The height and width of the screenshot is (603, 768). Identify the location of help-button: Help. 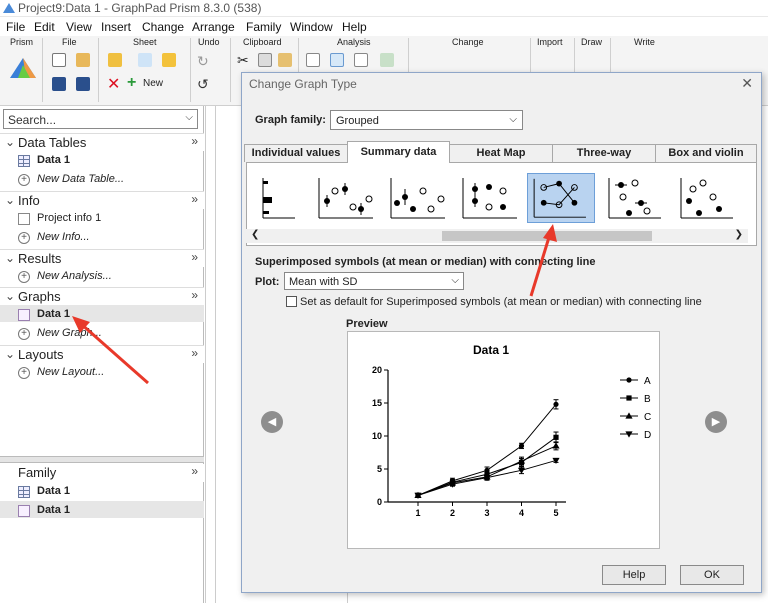
(634, 575).